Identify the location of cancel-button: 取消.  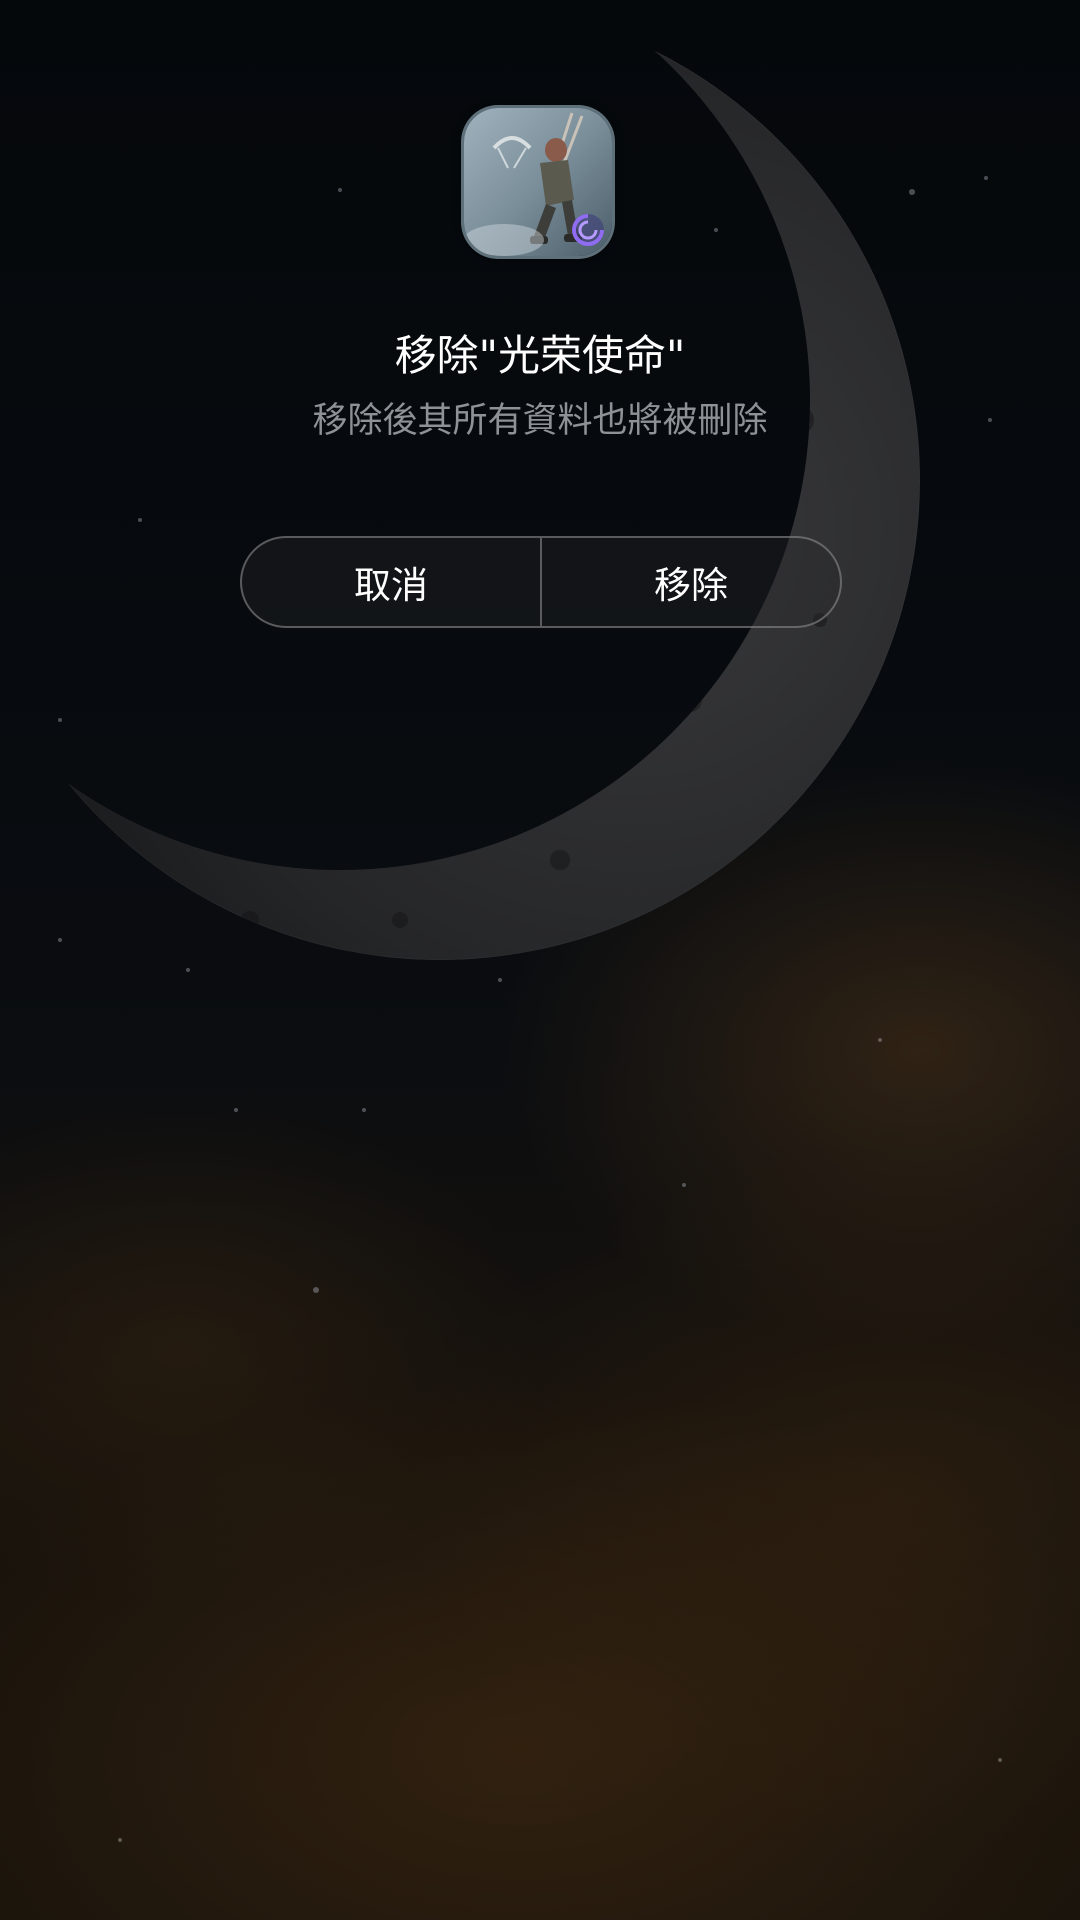
(391, 582).